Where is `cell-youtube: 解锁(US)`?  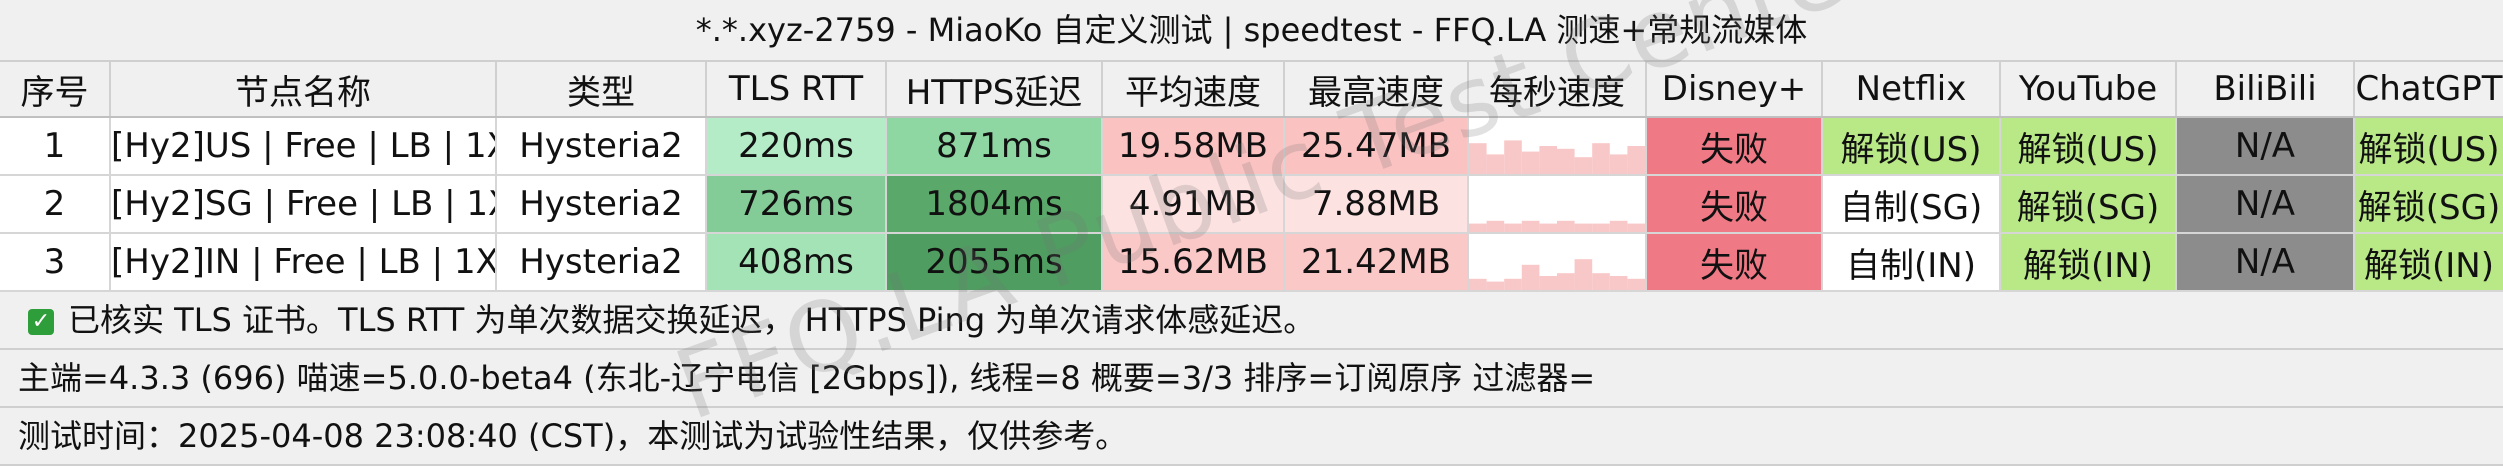
cell-youtube: 解锁(US) is located at coordinates (2088, 146).